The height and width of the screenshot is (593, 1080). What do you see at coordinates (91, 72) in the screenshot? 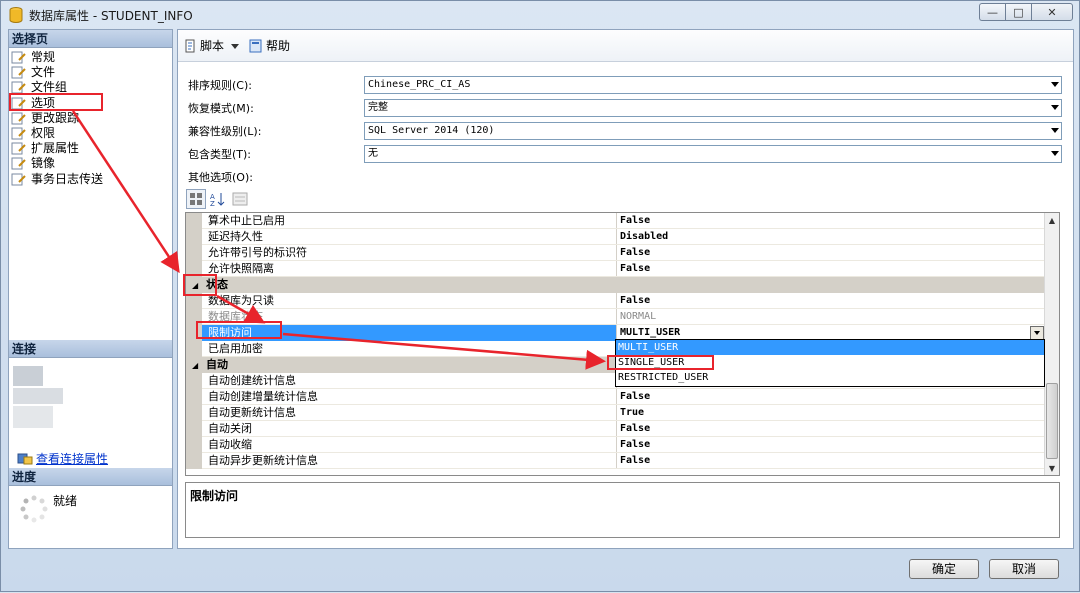
I see `page-item-files: 文件` at bounding box center [91, 72].